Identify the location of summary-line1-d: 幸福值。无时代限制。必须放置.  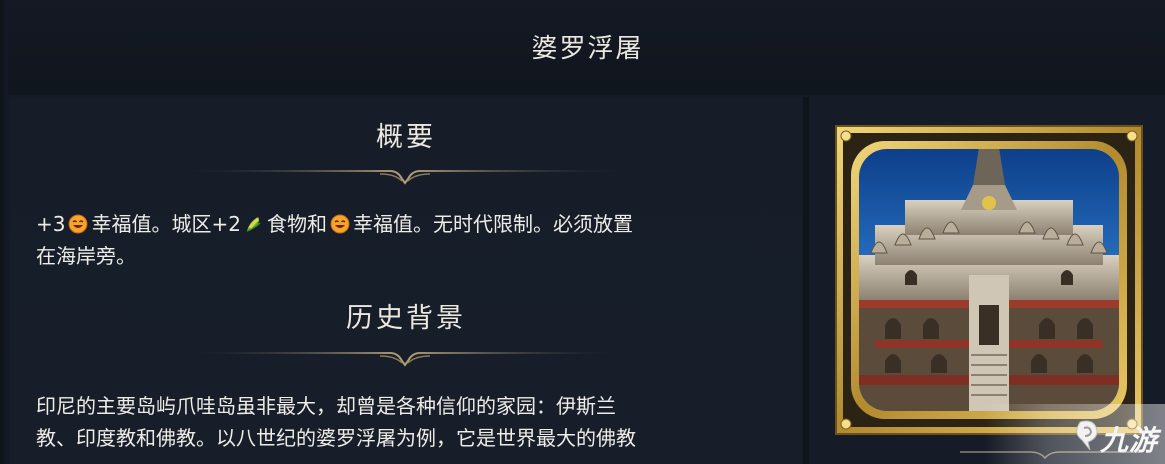
(492, 224).